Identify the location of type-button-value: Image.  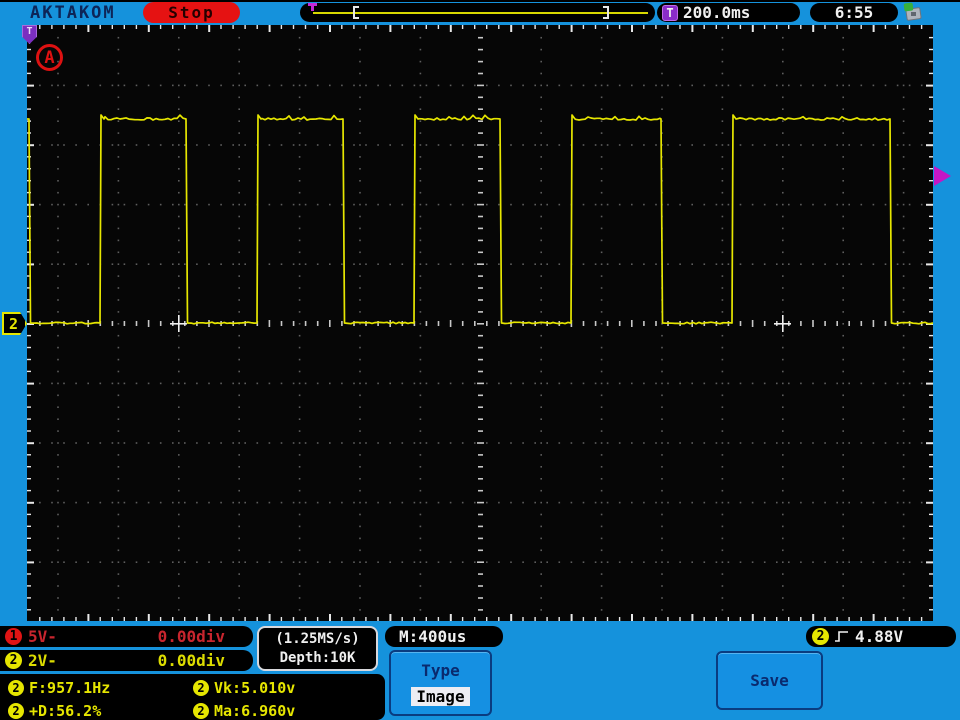
(440, 696).